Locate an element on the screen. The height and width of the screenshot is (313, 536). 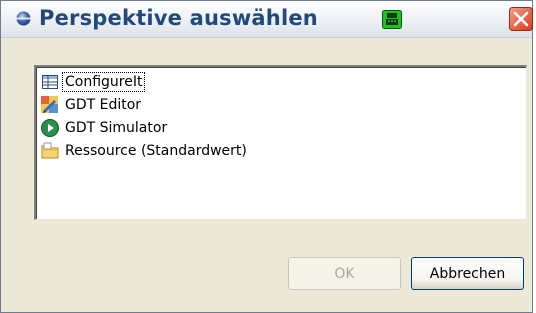
cancel-button: Abbrechen is located at coordinates (467, 273).